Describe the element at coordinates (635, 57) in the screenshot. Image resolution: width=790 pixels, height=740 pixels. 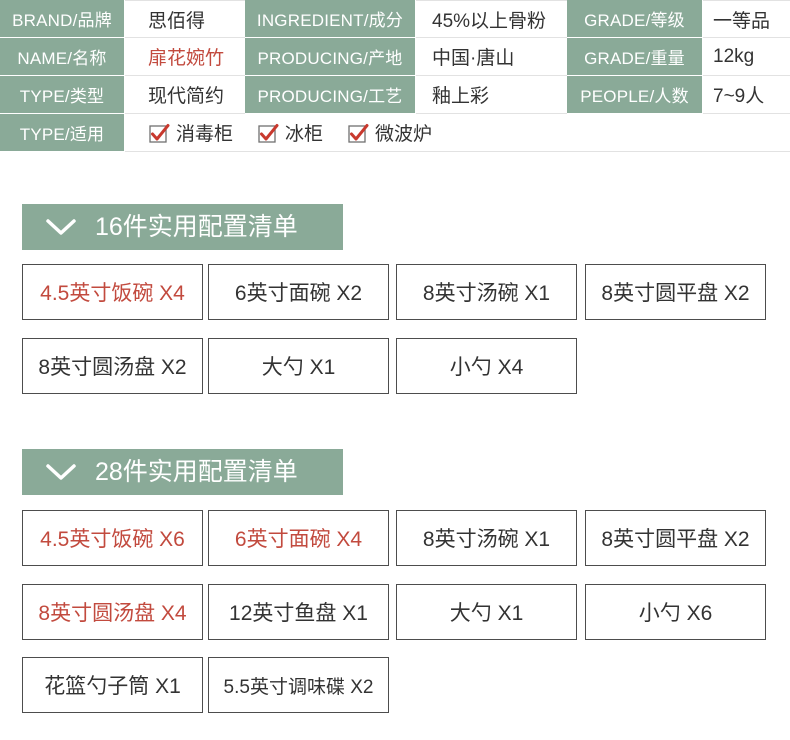
I see `weight-label: GRADE/重量` at that location.